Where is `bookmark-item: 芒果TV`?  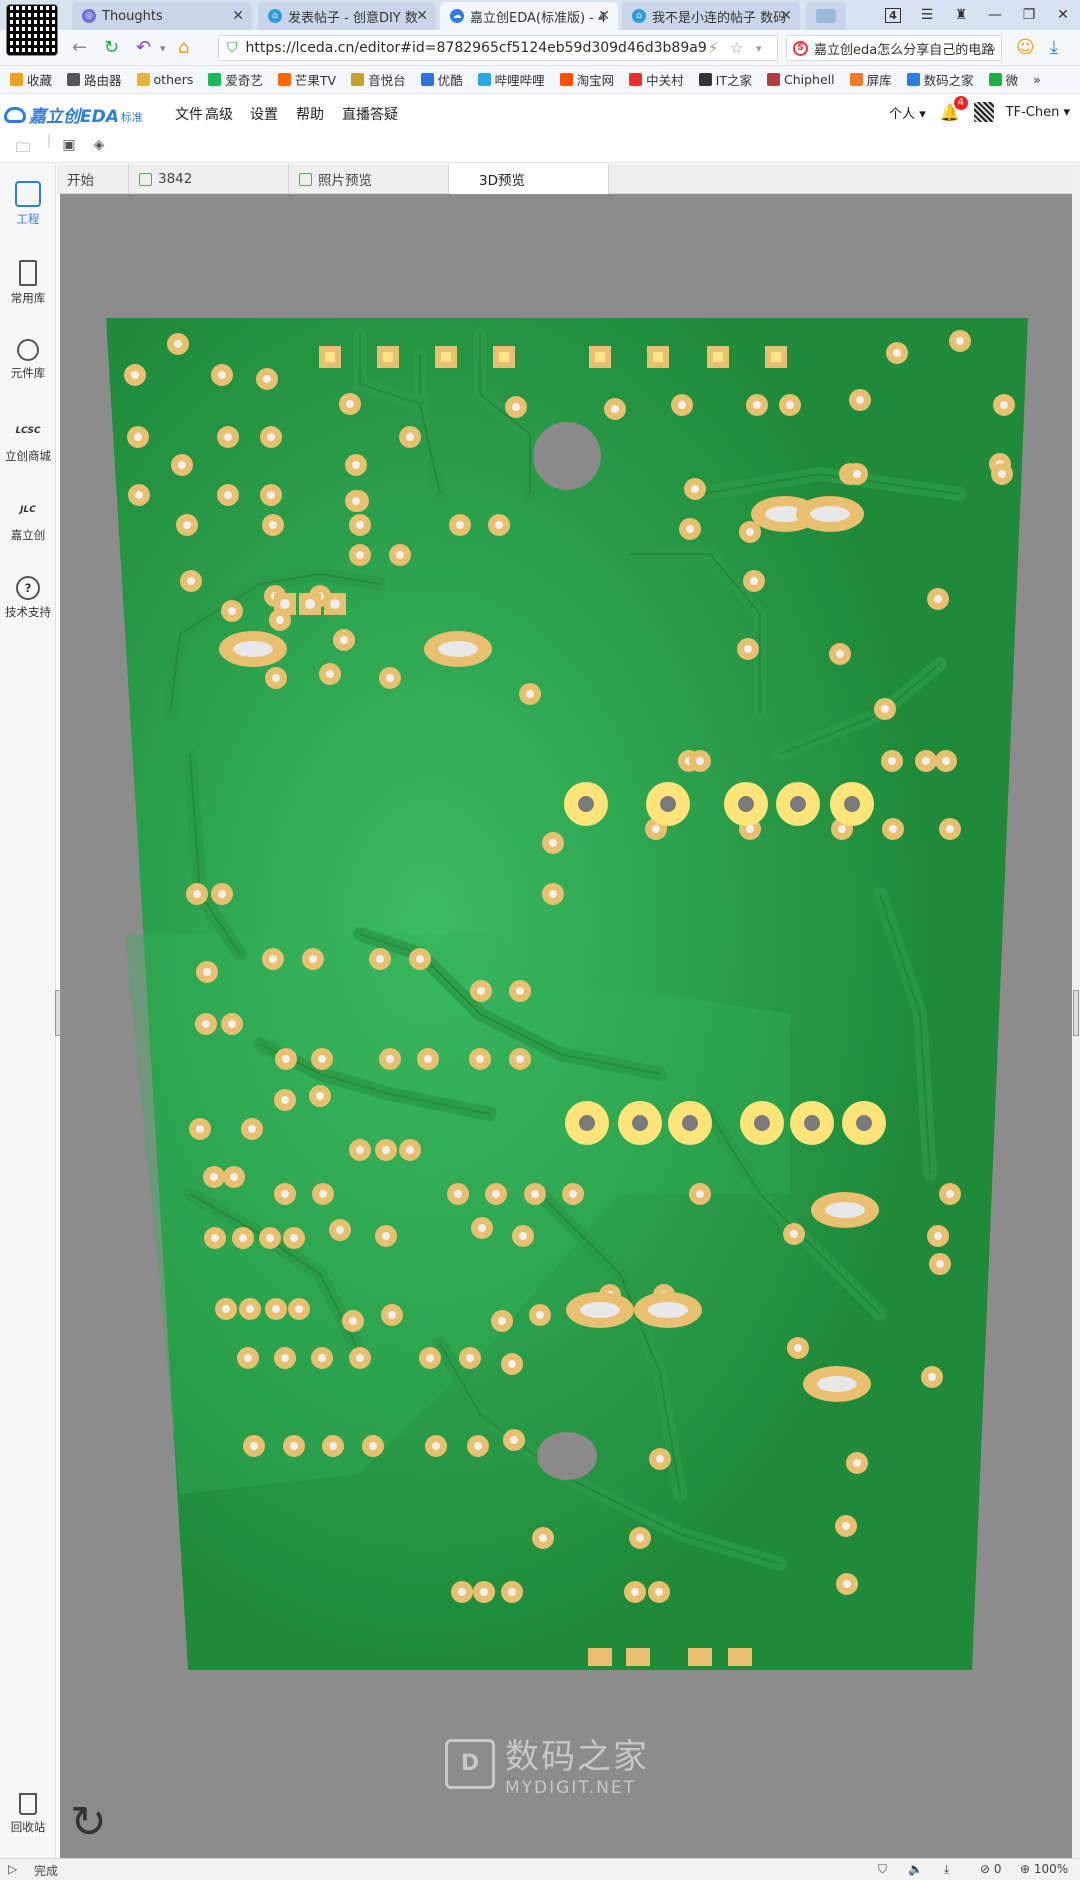 bookmark-item: 芒果TV is located at coordinates (306, 79).